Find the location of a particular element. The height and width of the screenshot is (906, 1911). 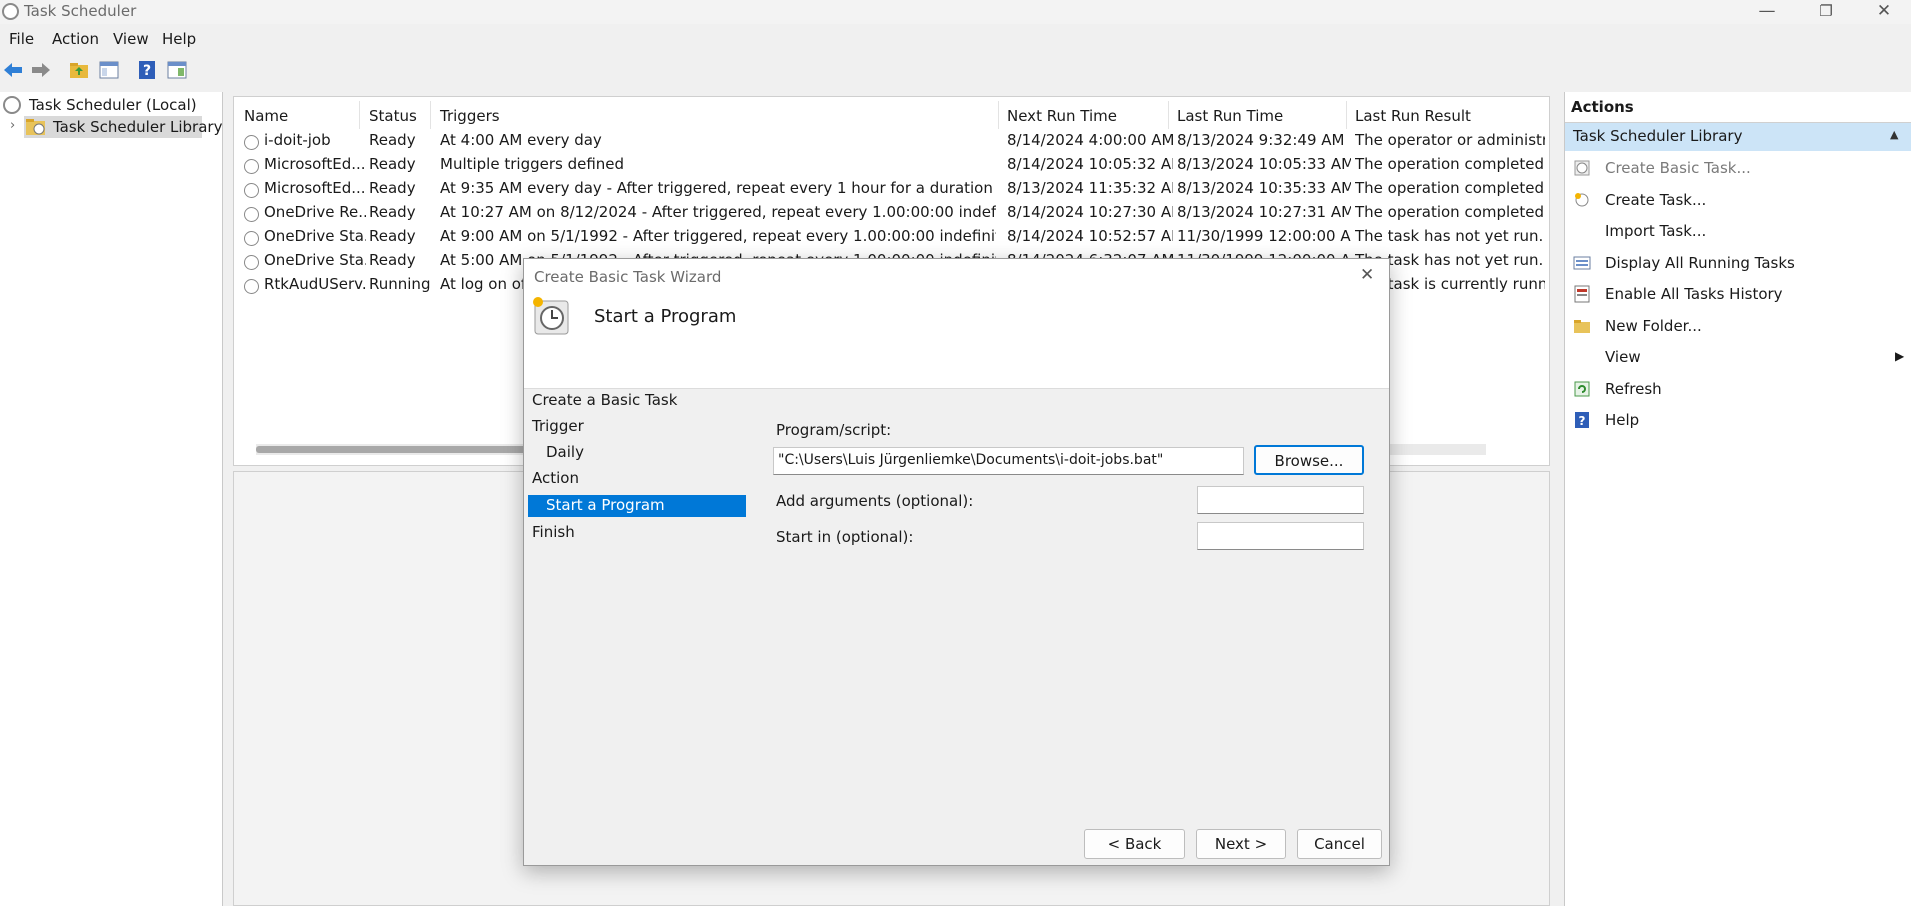

step-daily: Daily is located at coordinates (565, 452).